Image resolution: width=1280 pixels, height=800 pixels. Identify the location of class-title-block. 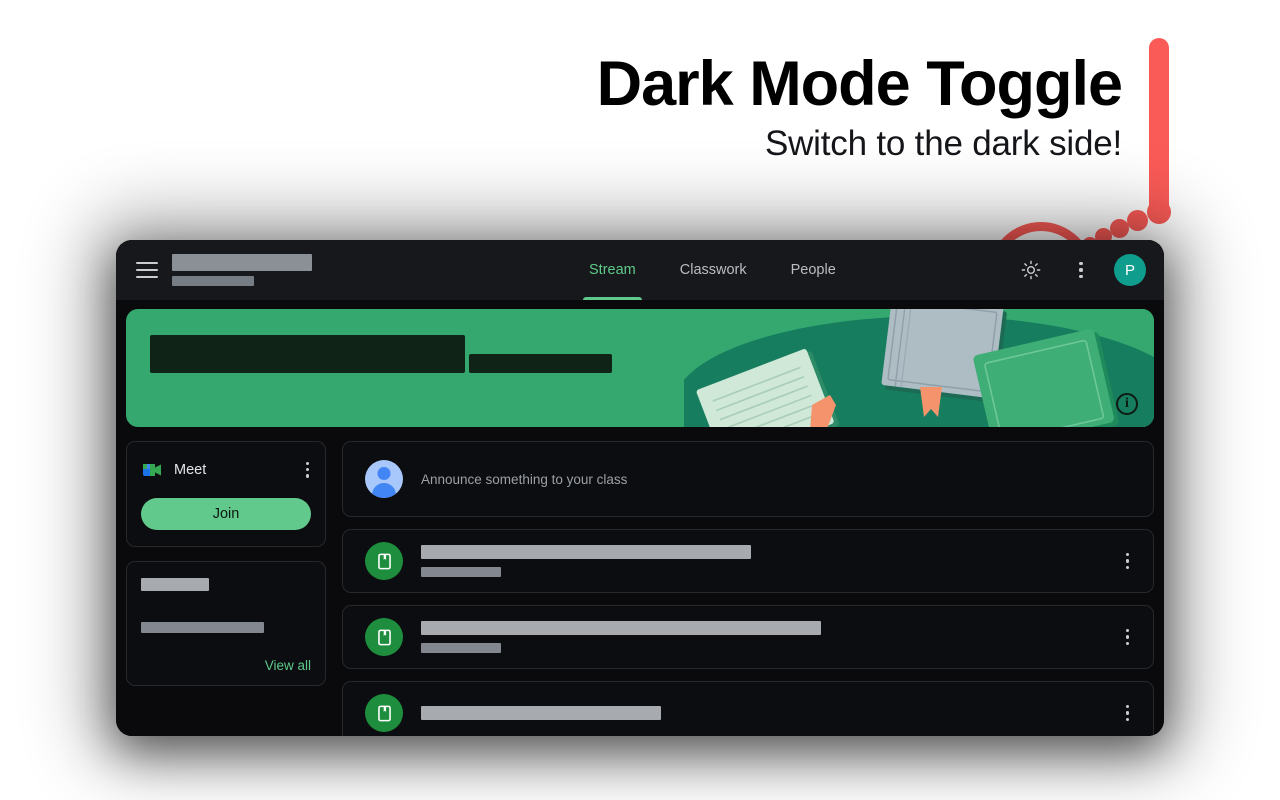
(242, 270).